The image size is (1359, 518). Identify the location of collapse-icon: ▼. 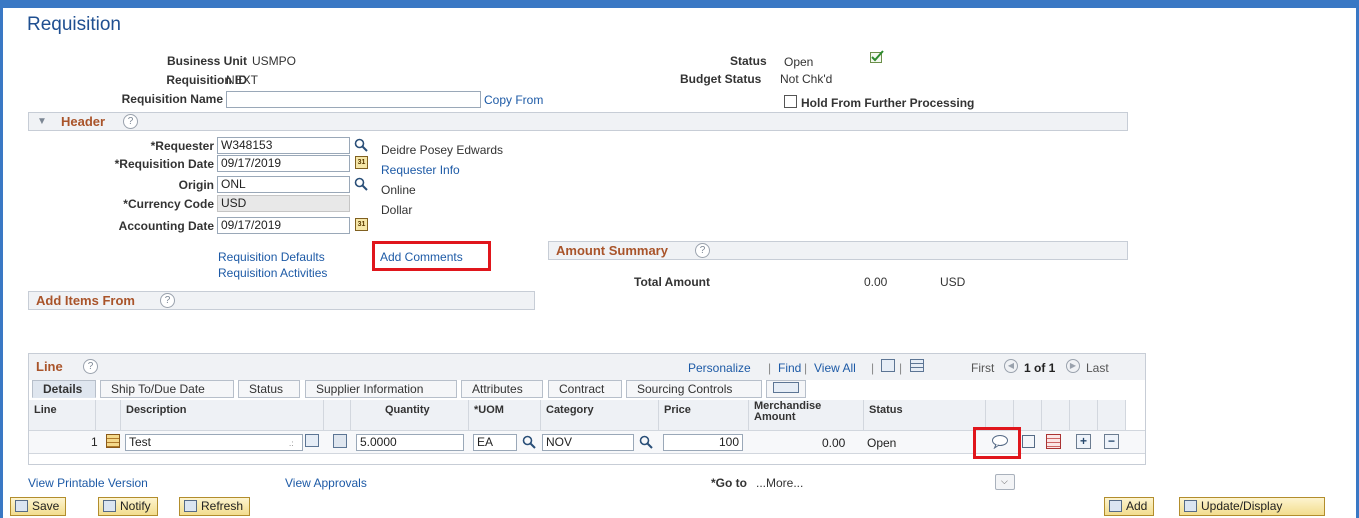
(42, 121).